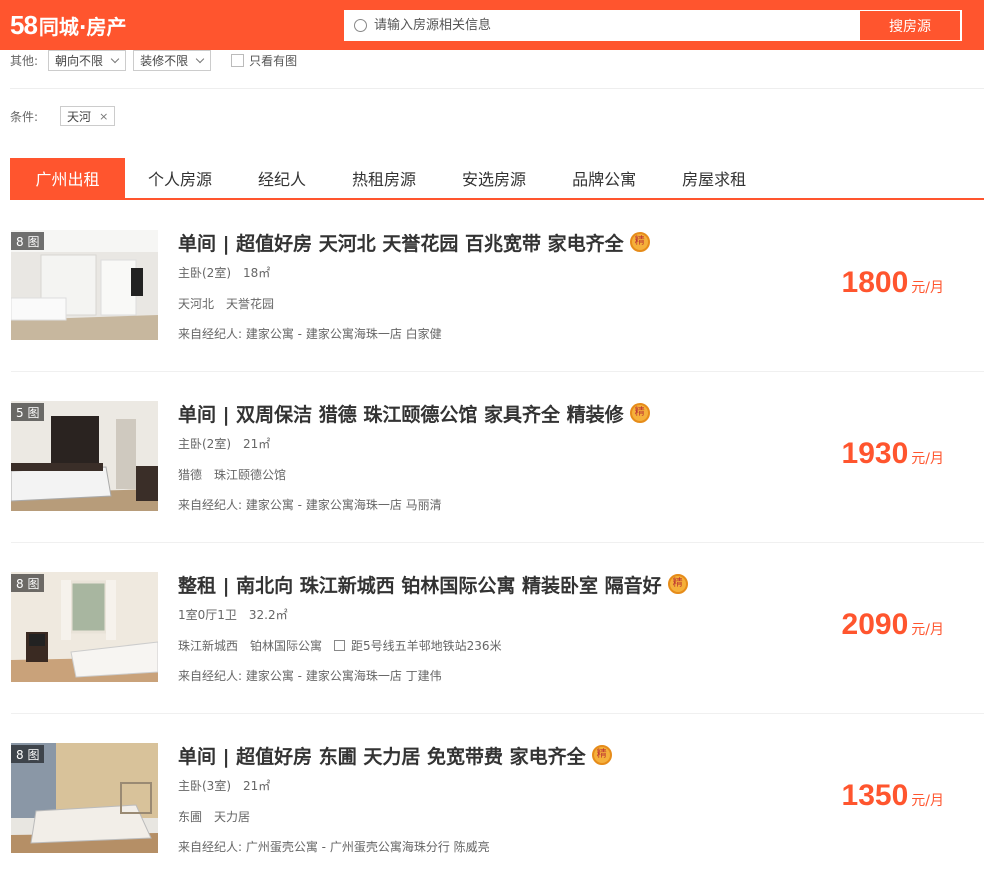  I want to click on photo-count-badge: 5 图, so click(28, 412).